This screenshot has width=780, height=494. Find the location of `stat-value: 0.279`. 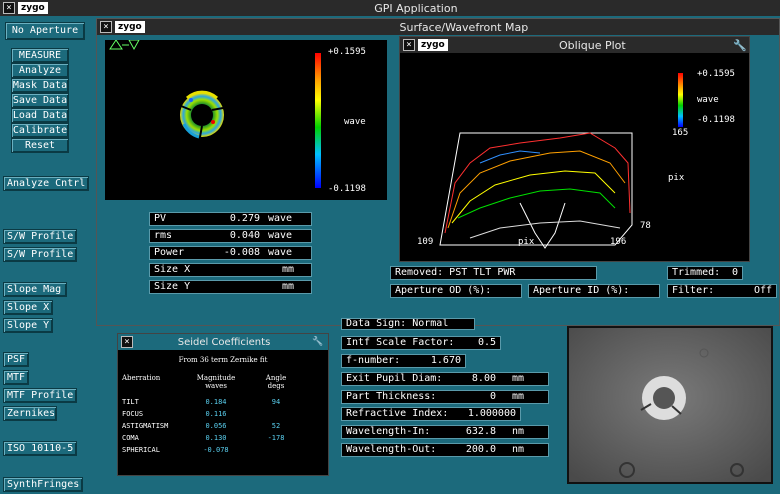

stat-value: 0.279 is located at coordinates (244, 218).